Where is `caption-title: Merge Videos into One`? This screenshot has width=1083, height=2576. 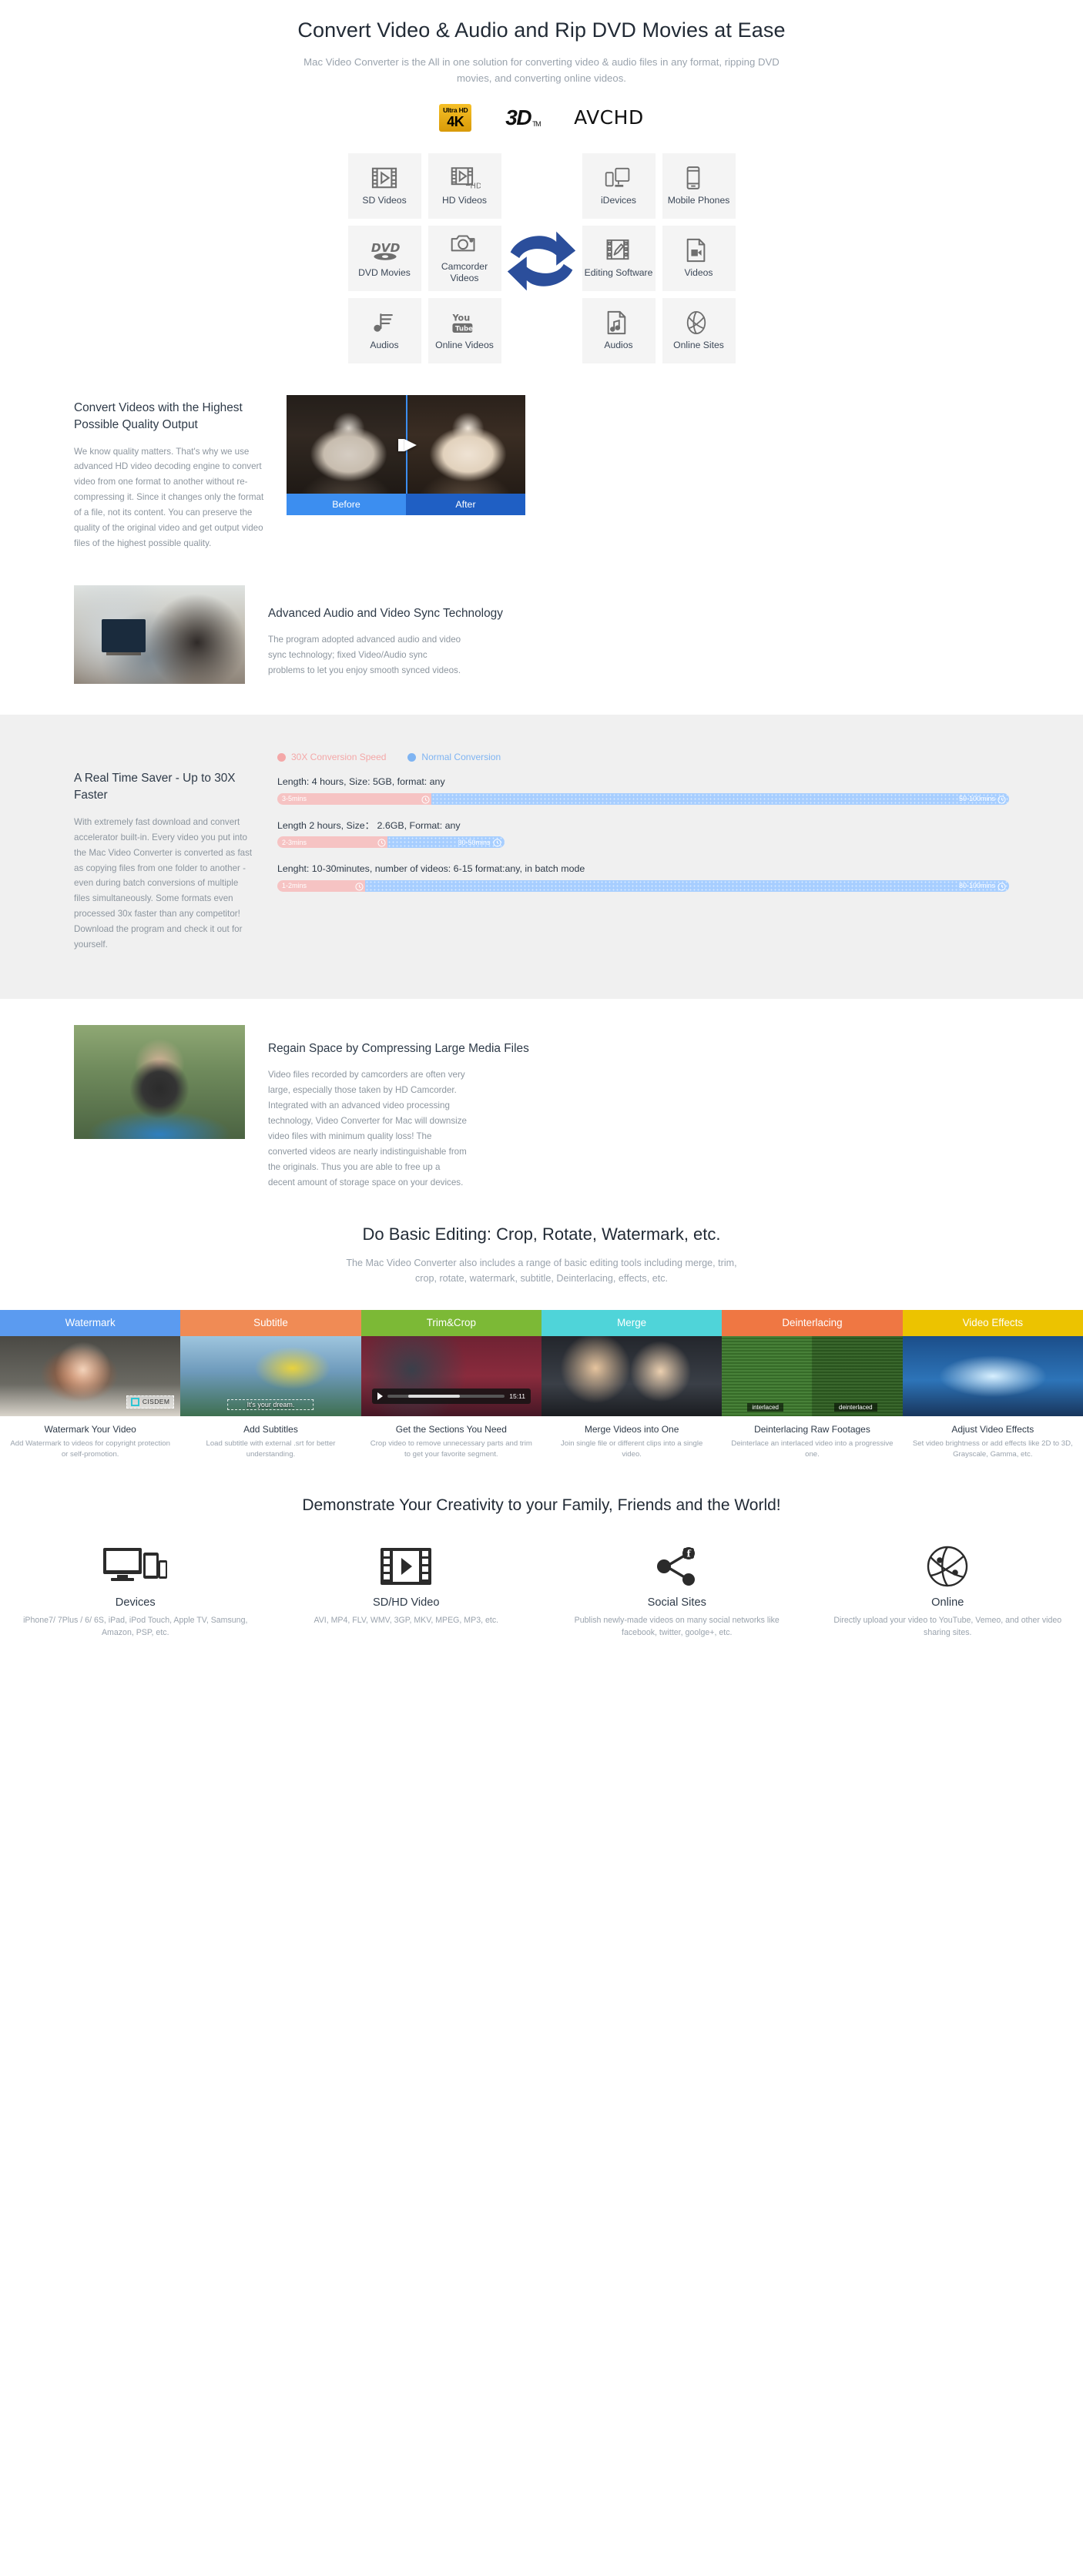 caption-title: Merge Videos into One is located at coordinates (631, 1429).